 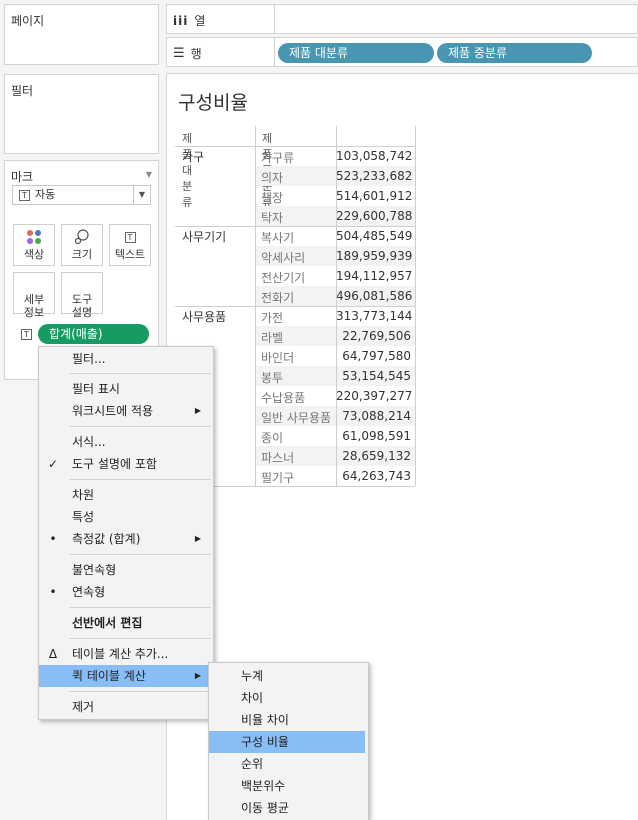 I want to click on subcategory-cell: 봉투, so click(x=295, y=377).